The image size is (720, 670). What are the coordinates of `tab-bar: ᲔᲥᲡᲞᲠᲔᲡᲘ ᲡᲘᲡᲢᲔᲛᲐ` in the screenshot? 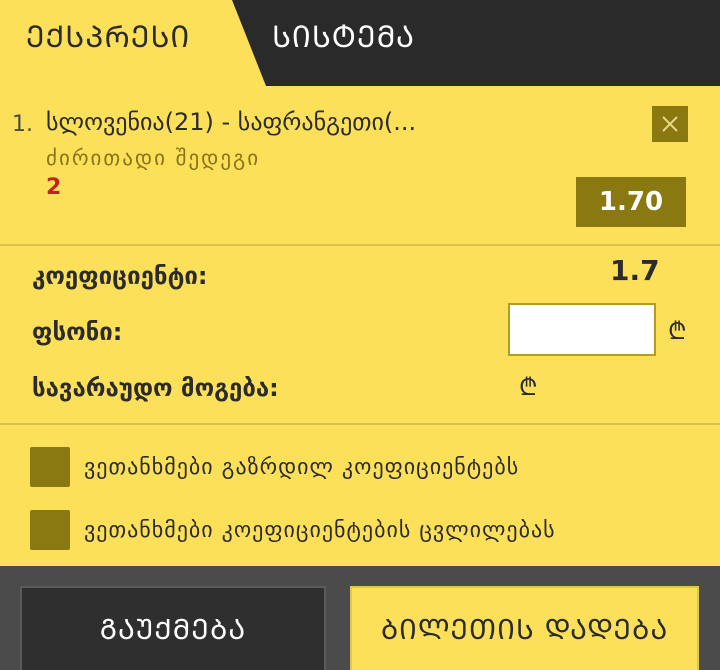 It's located at (360, 43).